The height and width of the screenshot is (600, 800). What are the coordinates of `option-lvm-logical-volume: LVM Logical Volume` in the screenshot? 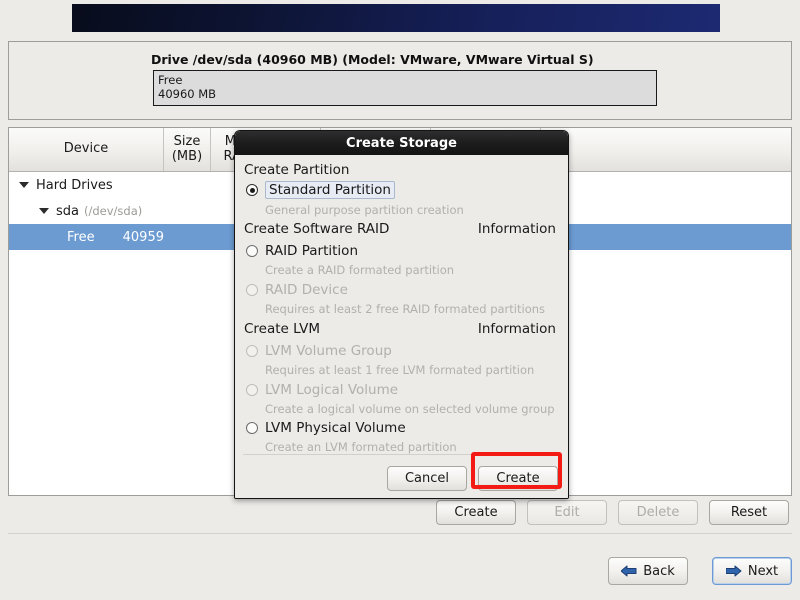 It's located at (322, 390).